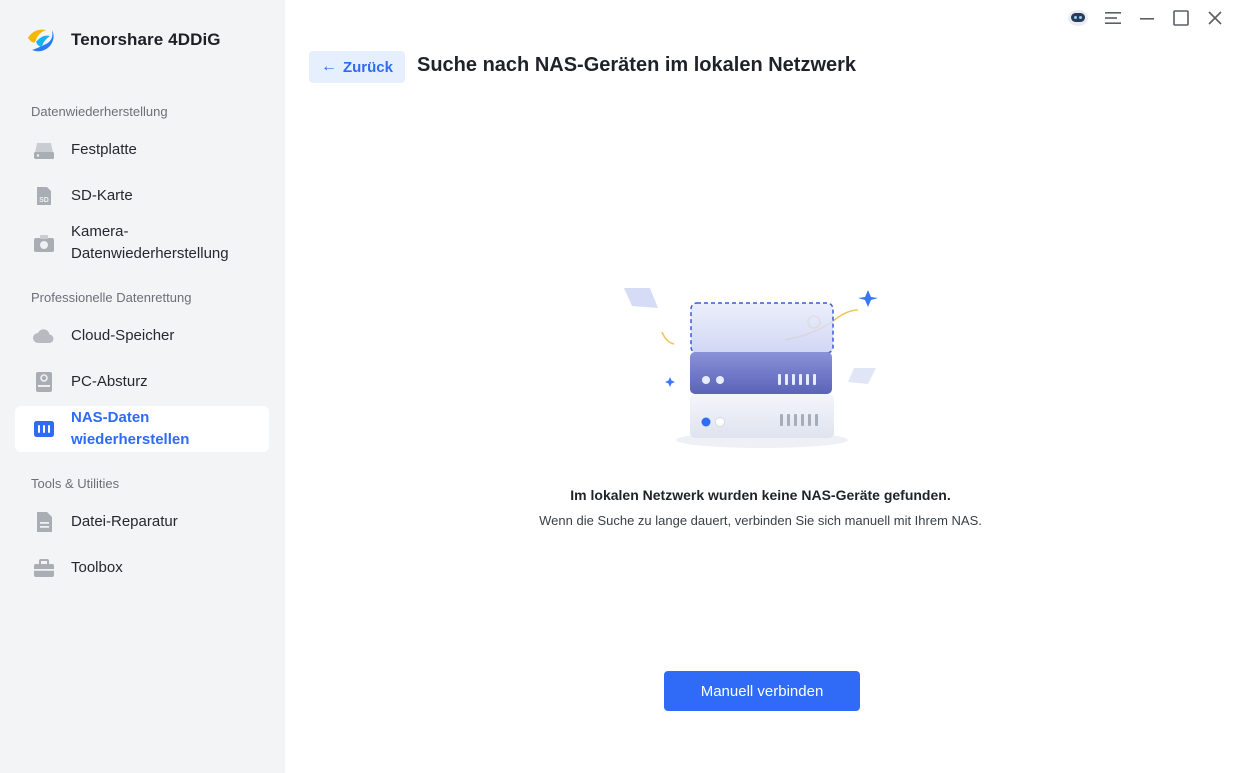  Describe the element at coordinates (102, 195) in the screenshot. I see `sidebar-item-label: SD-Karte` at that location.